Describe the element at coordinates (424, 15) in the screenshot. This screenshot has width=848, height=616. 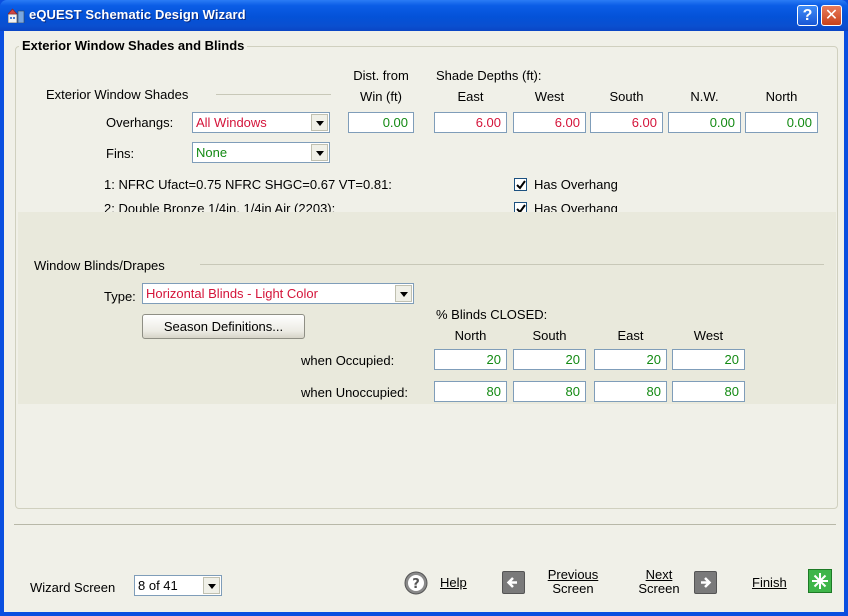
I see `title-bar: eQUEST Schematic Design Wizard ? ✕` at that location.